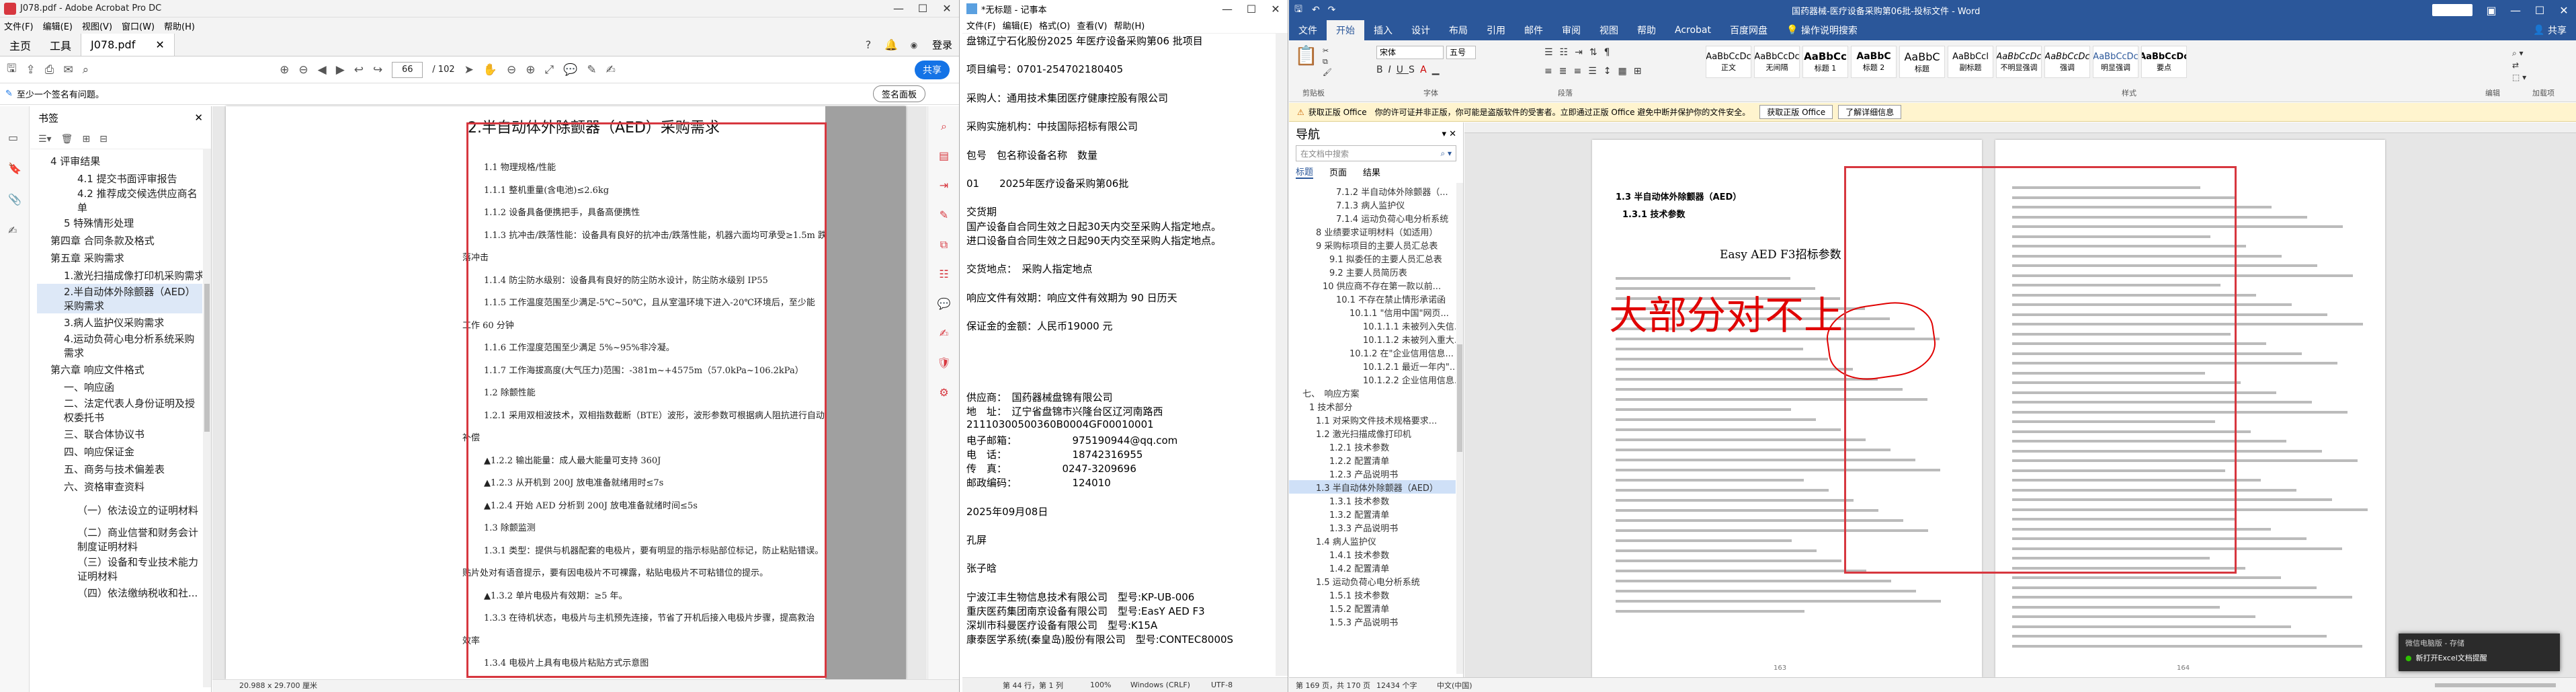 Image resolution: width=2576 pixels, height=692 pixels. What do you see at coordinates (1611, 71) in the screenshot?
I see `line-spacing-icon: ↕` at bounding box center [1611, 71].